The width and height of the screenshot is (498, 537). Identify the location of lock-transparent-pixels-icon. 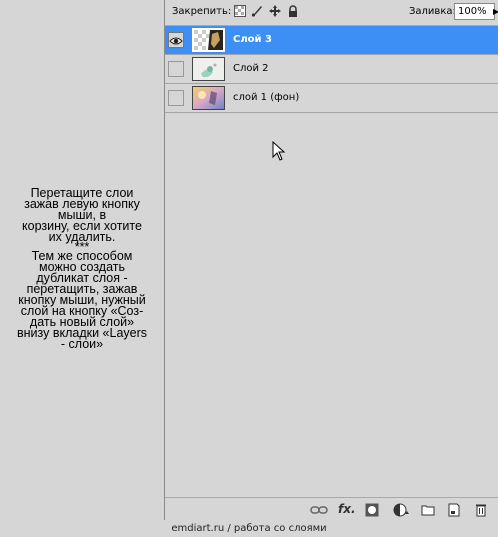
(240, 11).